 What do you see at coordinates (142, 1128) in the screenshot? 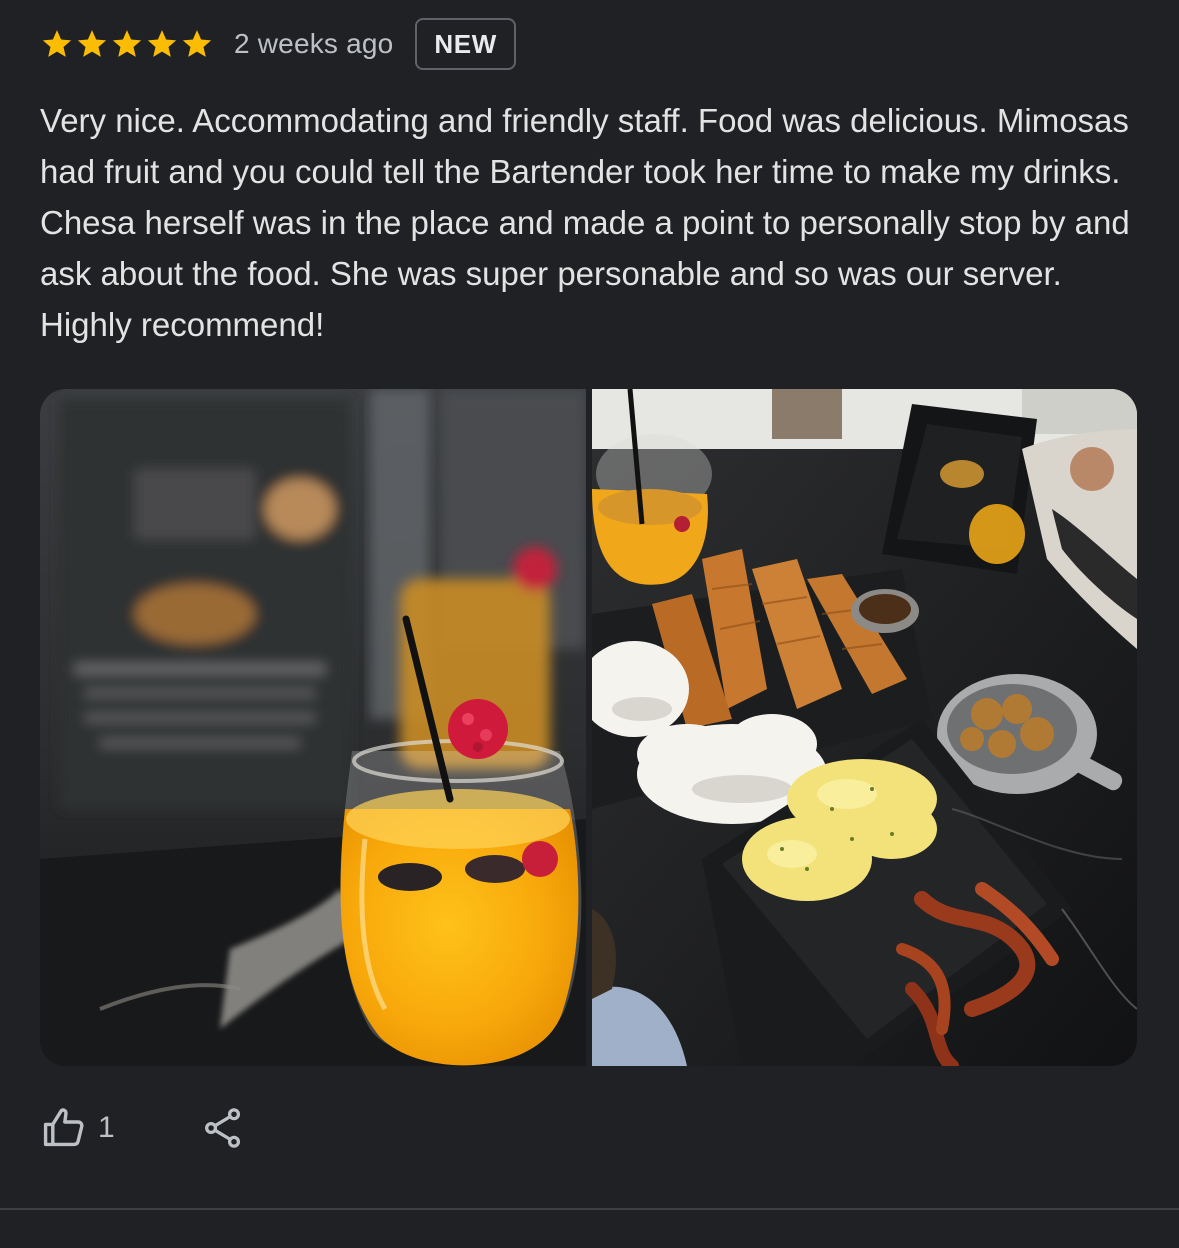
I see `review-actions: 1` at bounding box center [142, 1128].